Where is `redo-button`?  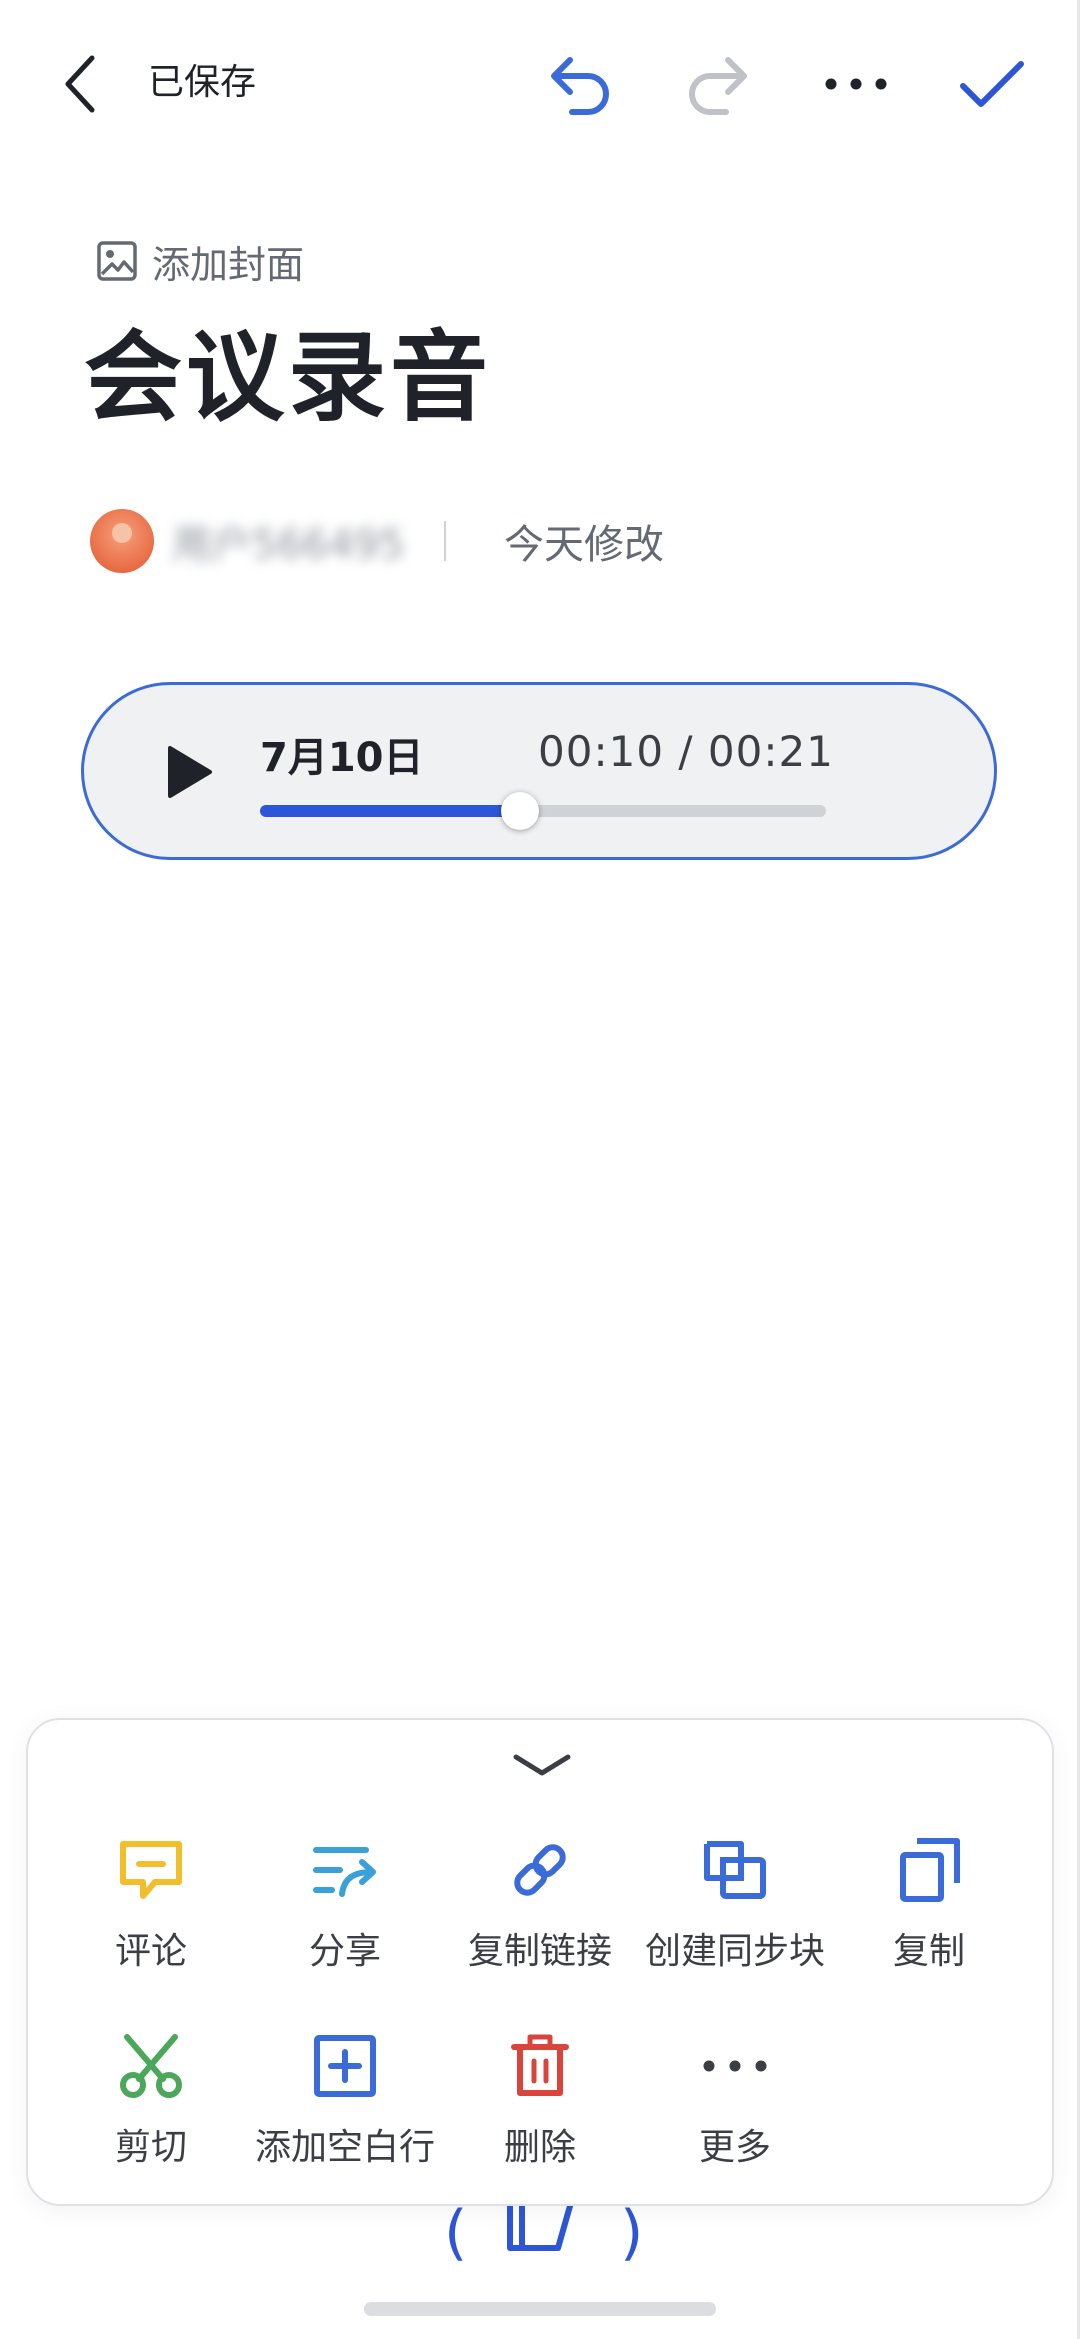
redo-button is located at coordinates (718, 84).